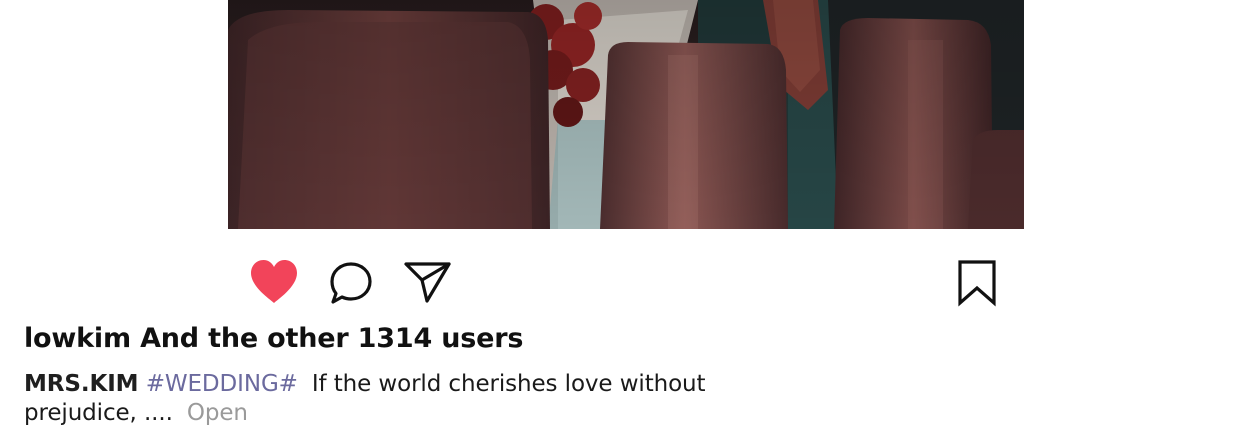  What do you see at coordinates (217, 413) in the screenshot?
I see `caption-more-link: Open` at bounding box center [217, 413].